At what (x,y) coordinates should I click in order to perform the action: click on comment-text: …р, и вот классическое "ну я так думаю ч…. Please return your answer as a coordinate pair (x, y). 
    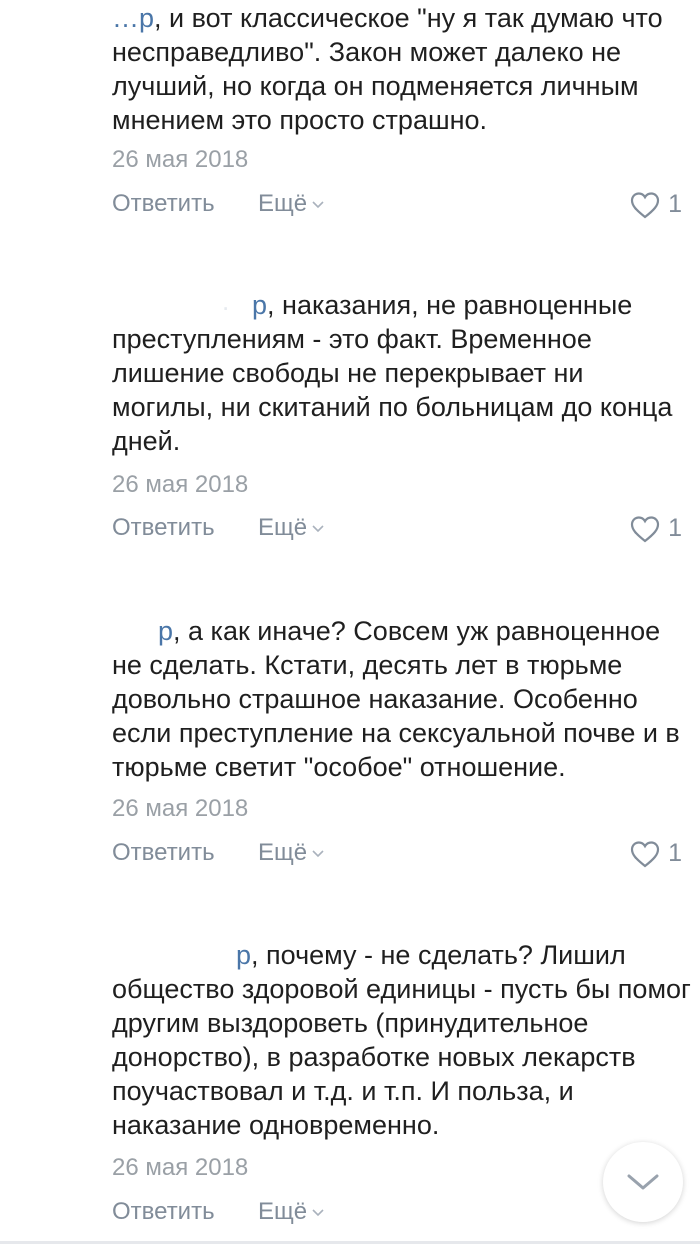
    Looking at the image, I should click on (387, 69).